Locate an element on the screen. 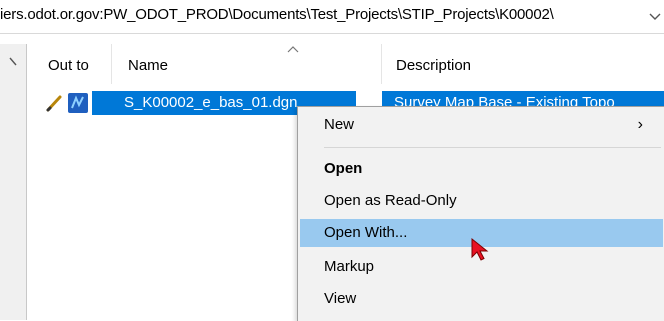 Image resolution: width=664 pixels, height=321 pixels. column-header-name: Name is located at coordinates (247, 64).